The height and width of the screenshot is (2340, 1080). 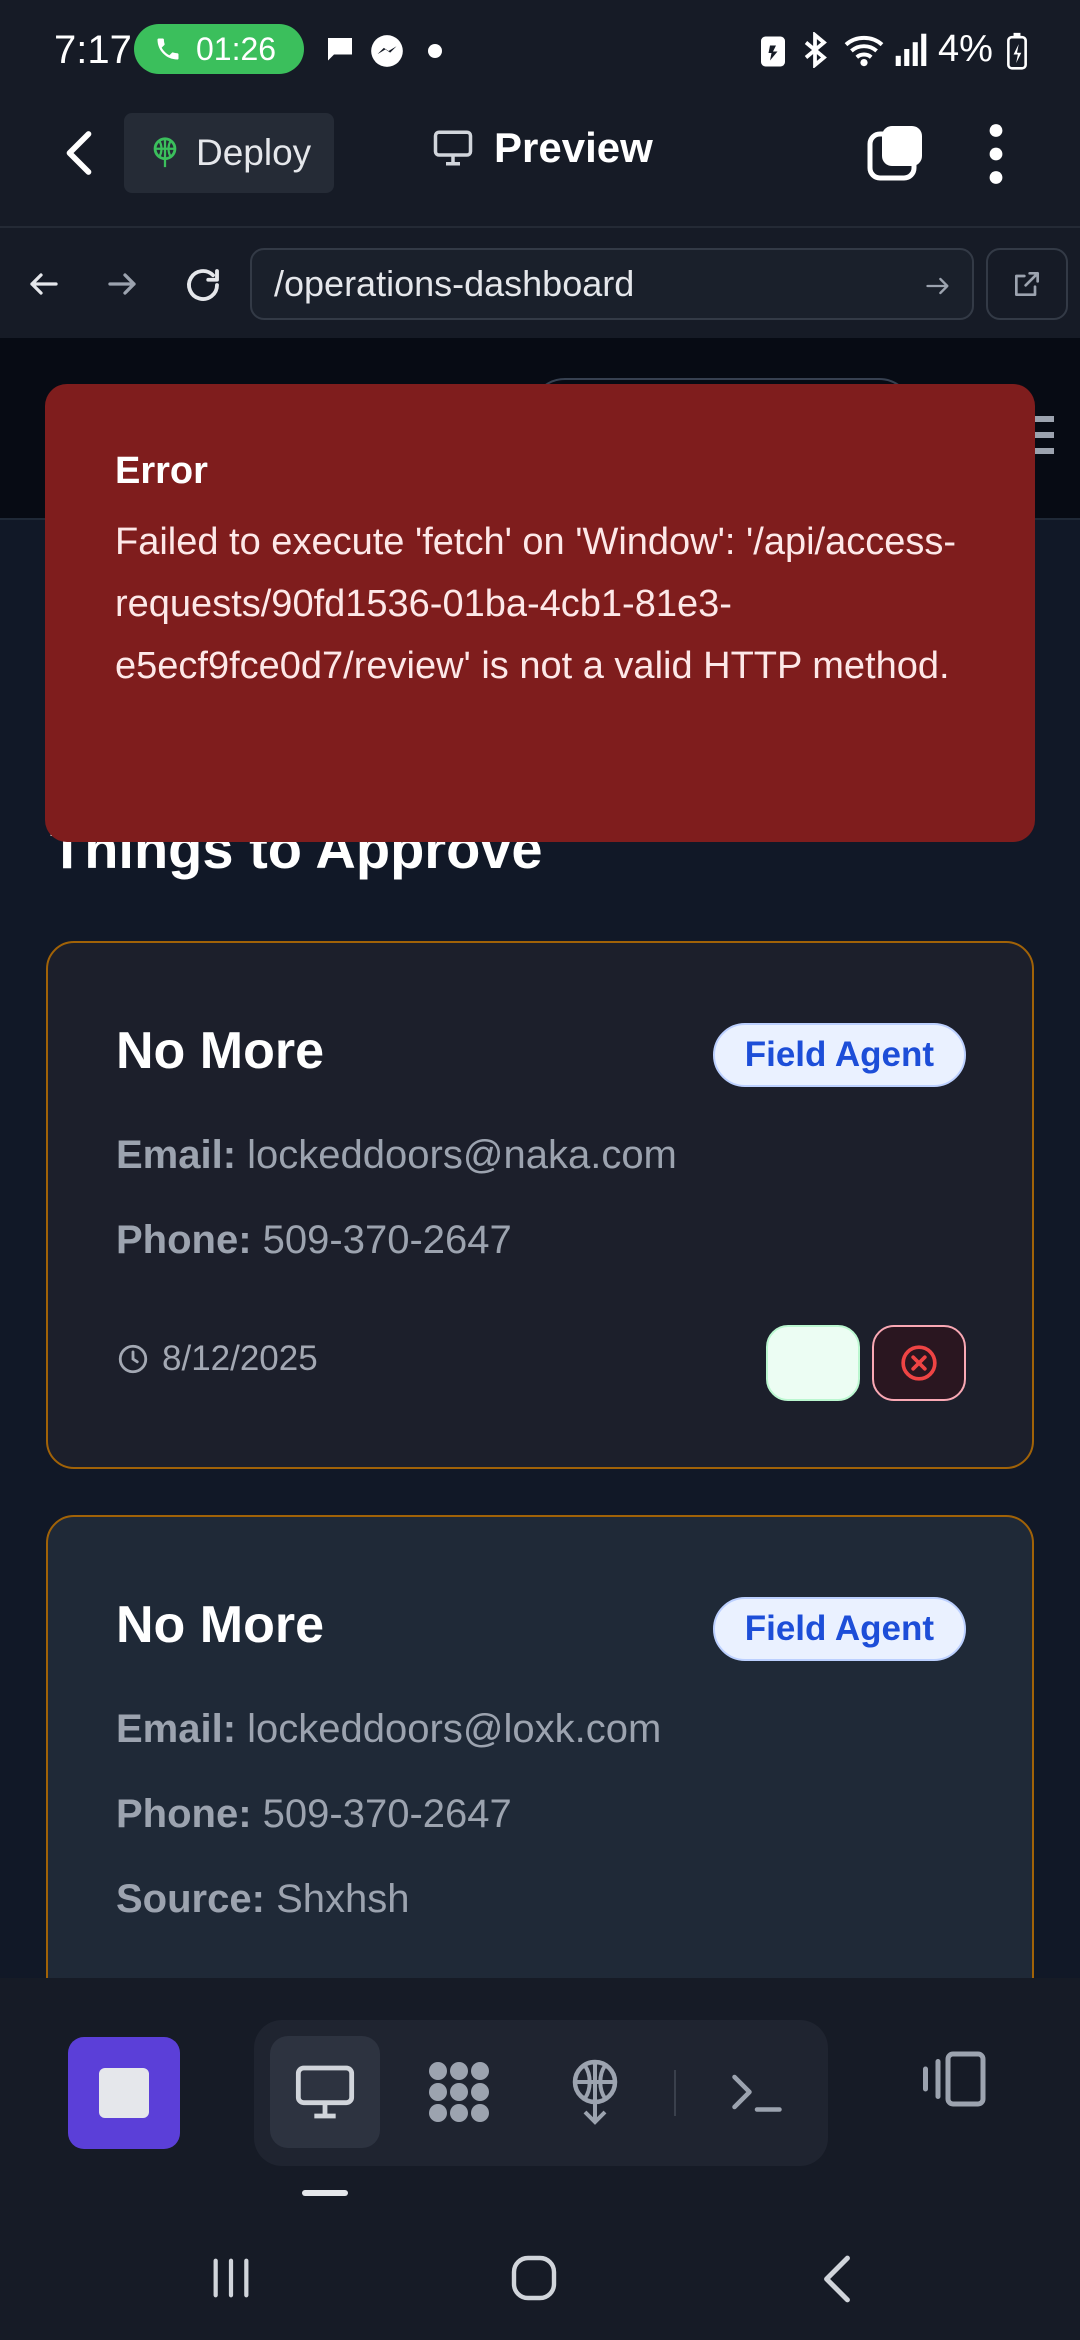 I want to click on error-title: Error, so click(x=161, y=471).